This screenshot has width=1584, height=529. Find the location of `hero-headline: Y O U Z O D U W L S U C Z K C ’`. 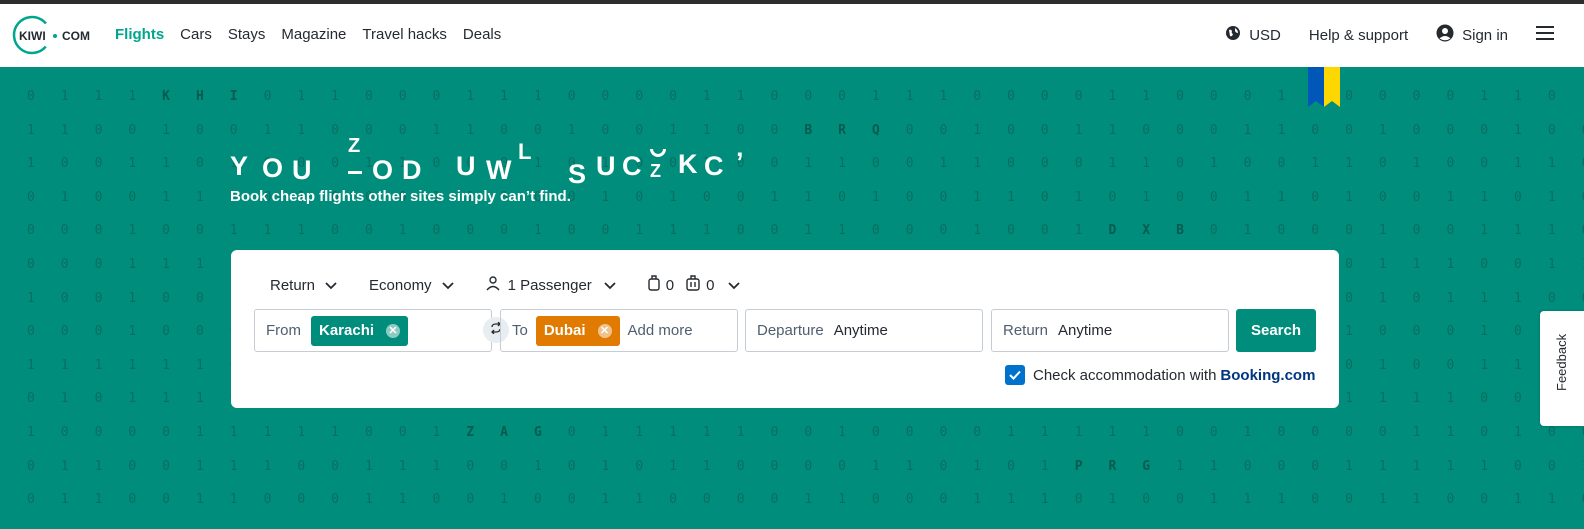

hero-headline: Y O U Z O D U W L S U C Z K C ’ is located at coordinates (510, 162).